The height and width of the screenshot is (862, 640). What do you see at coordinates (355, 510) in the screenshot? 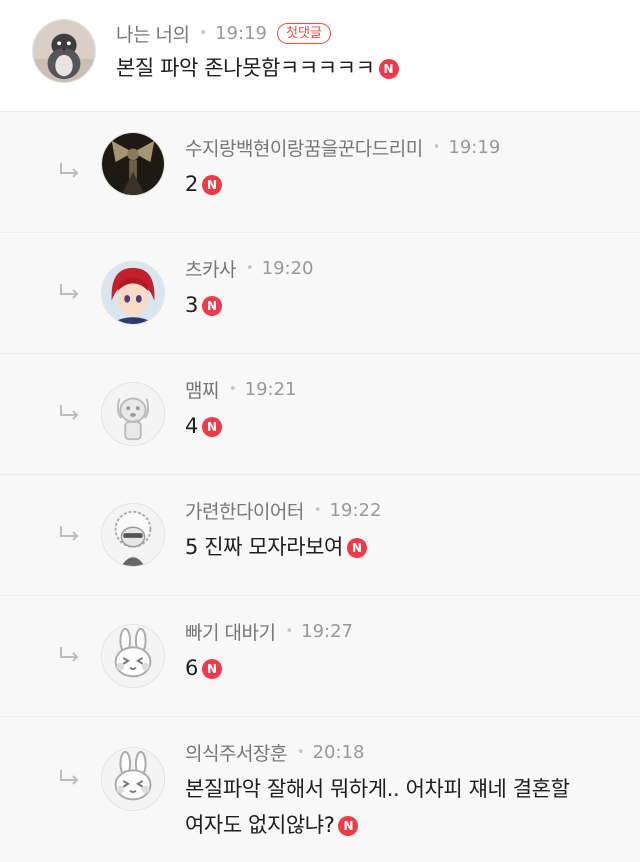
I see `timestamp: 19:22` at bounding box center [355, 510].